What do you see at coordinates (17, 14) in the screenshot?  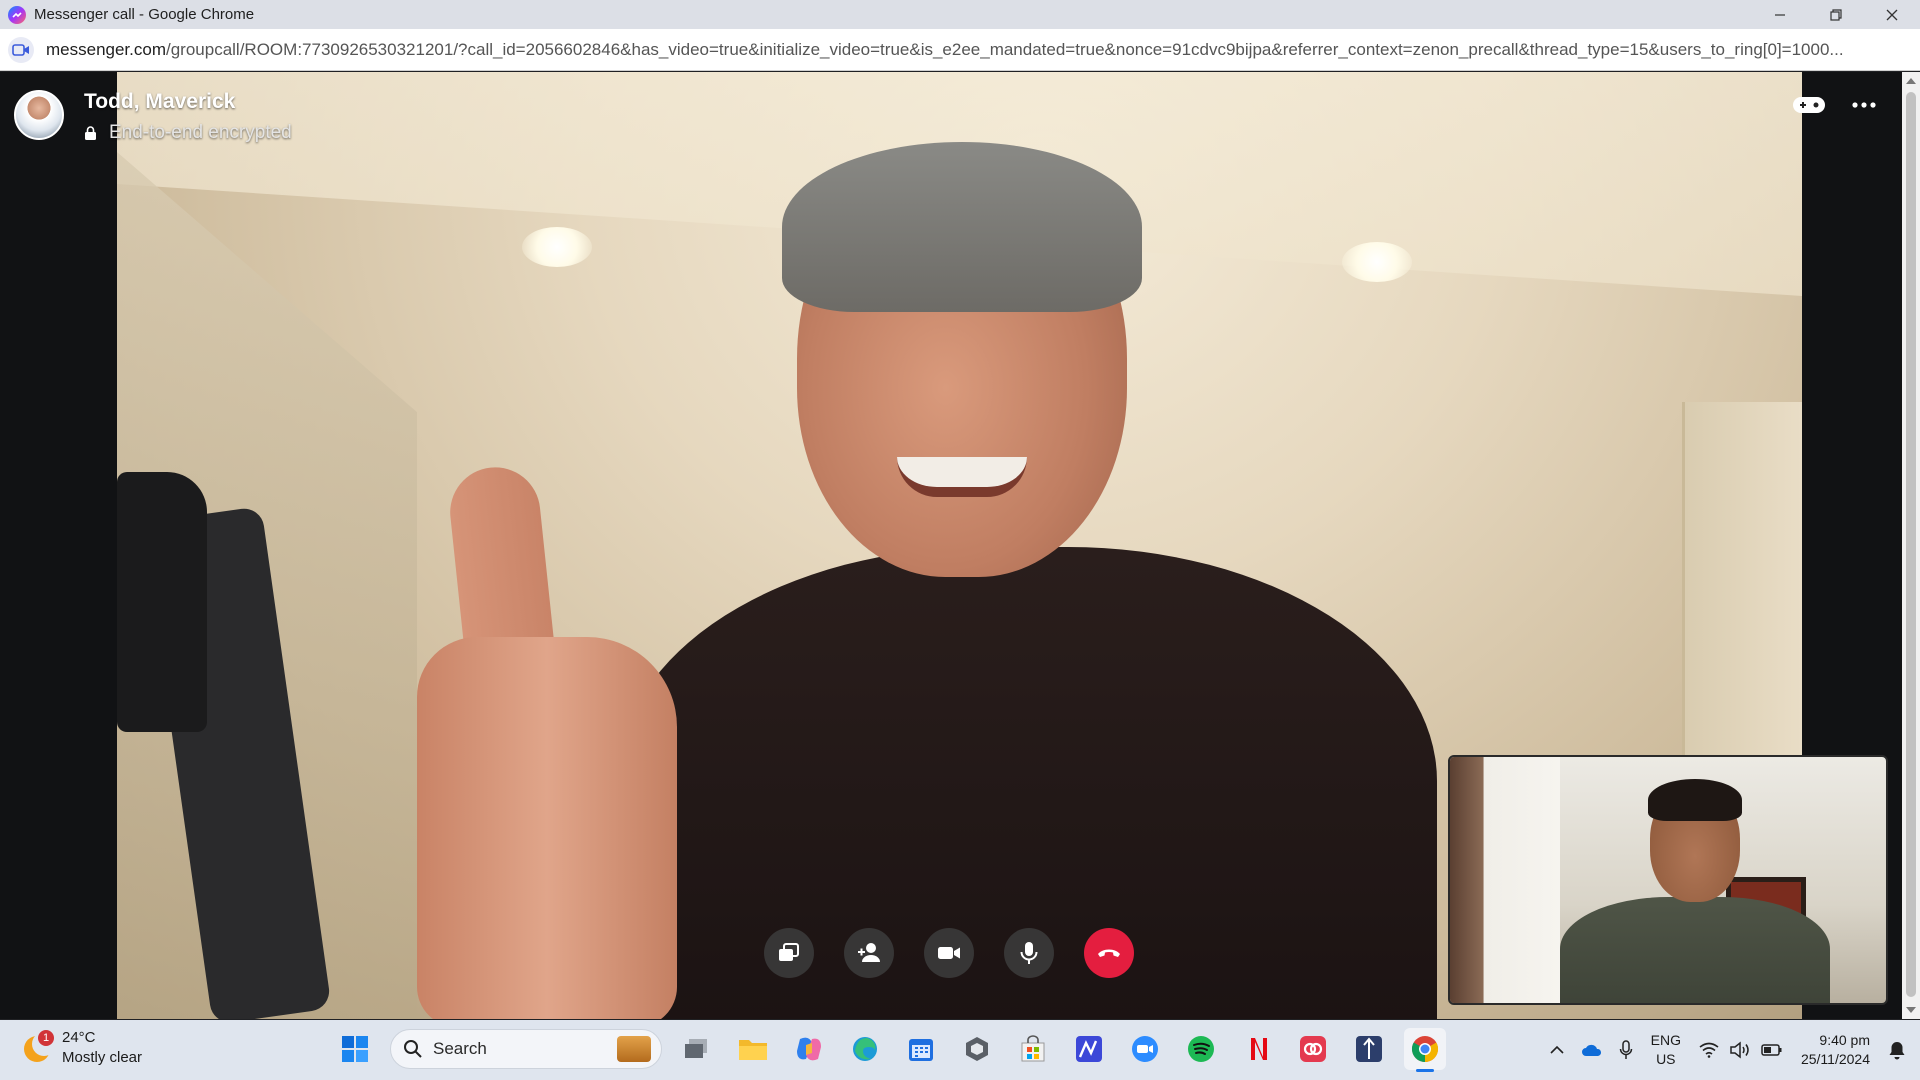 I see `messenger-icon` at bounding box center [17, 14].